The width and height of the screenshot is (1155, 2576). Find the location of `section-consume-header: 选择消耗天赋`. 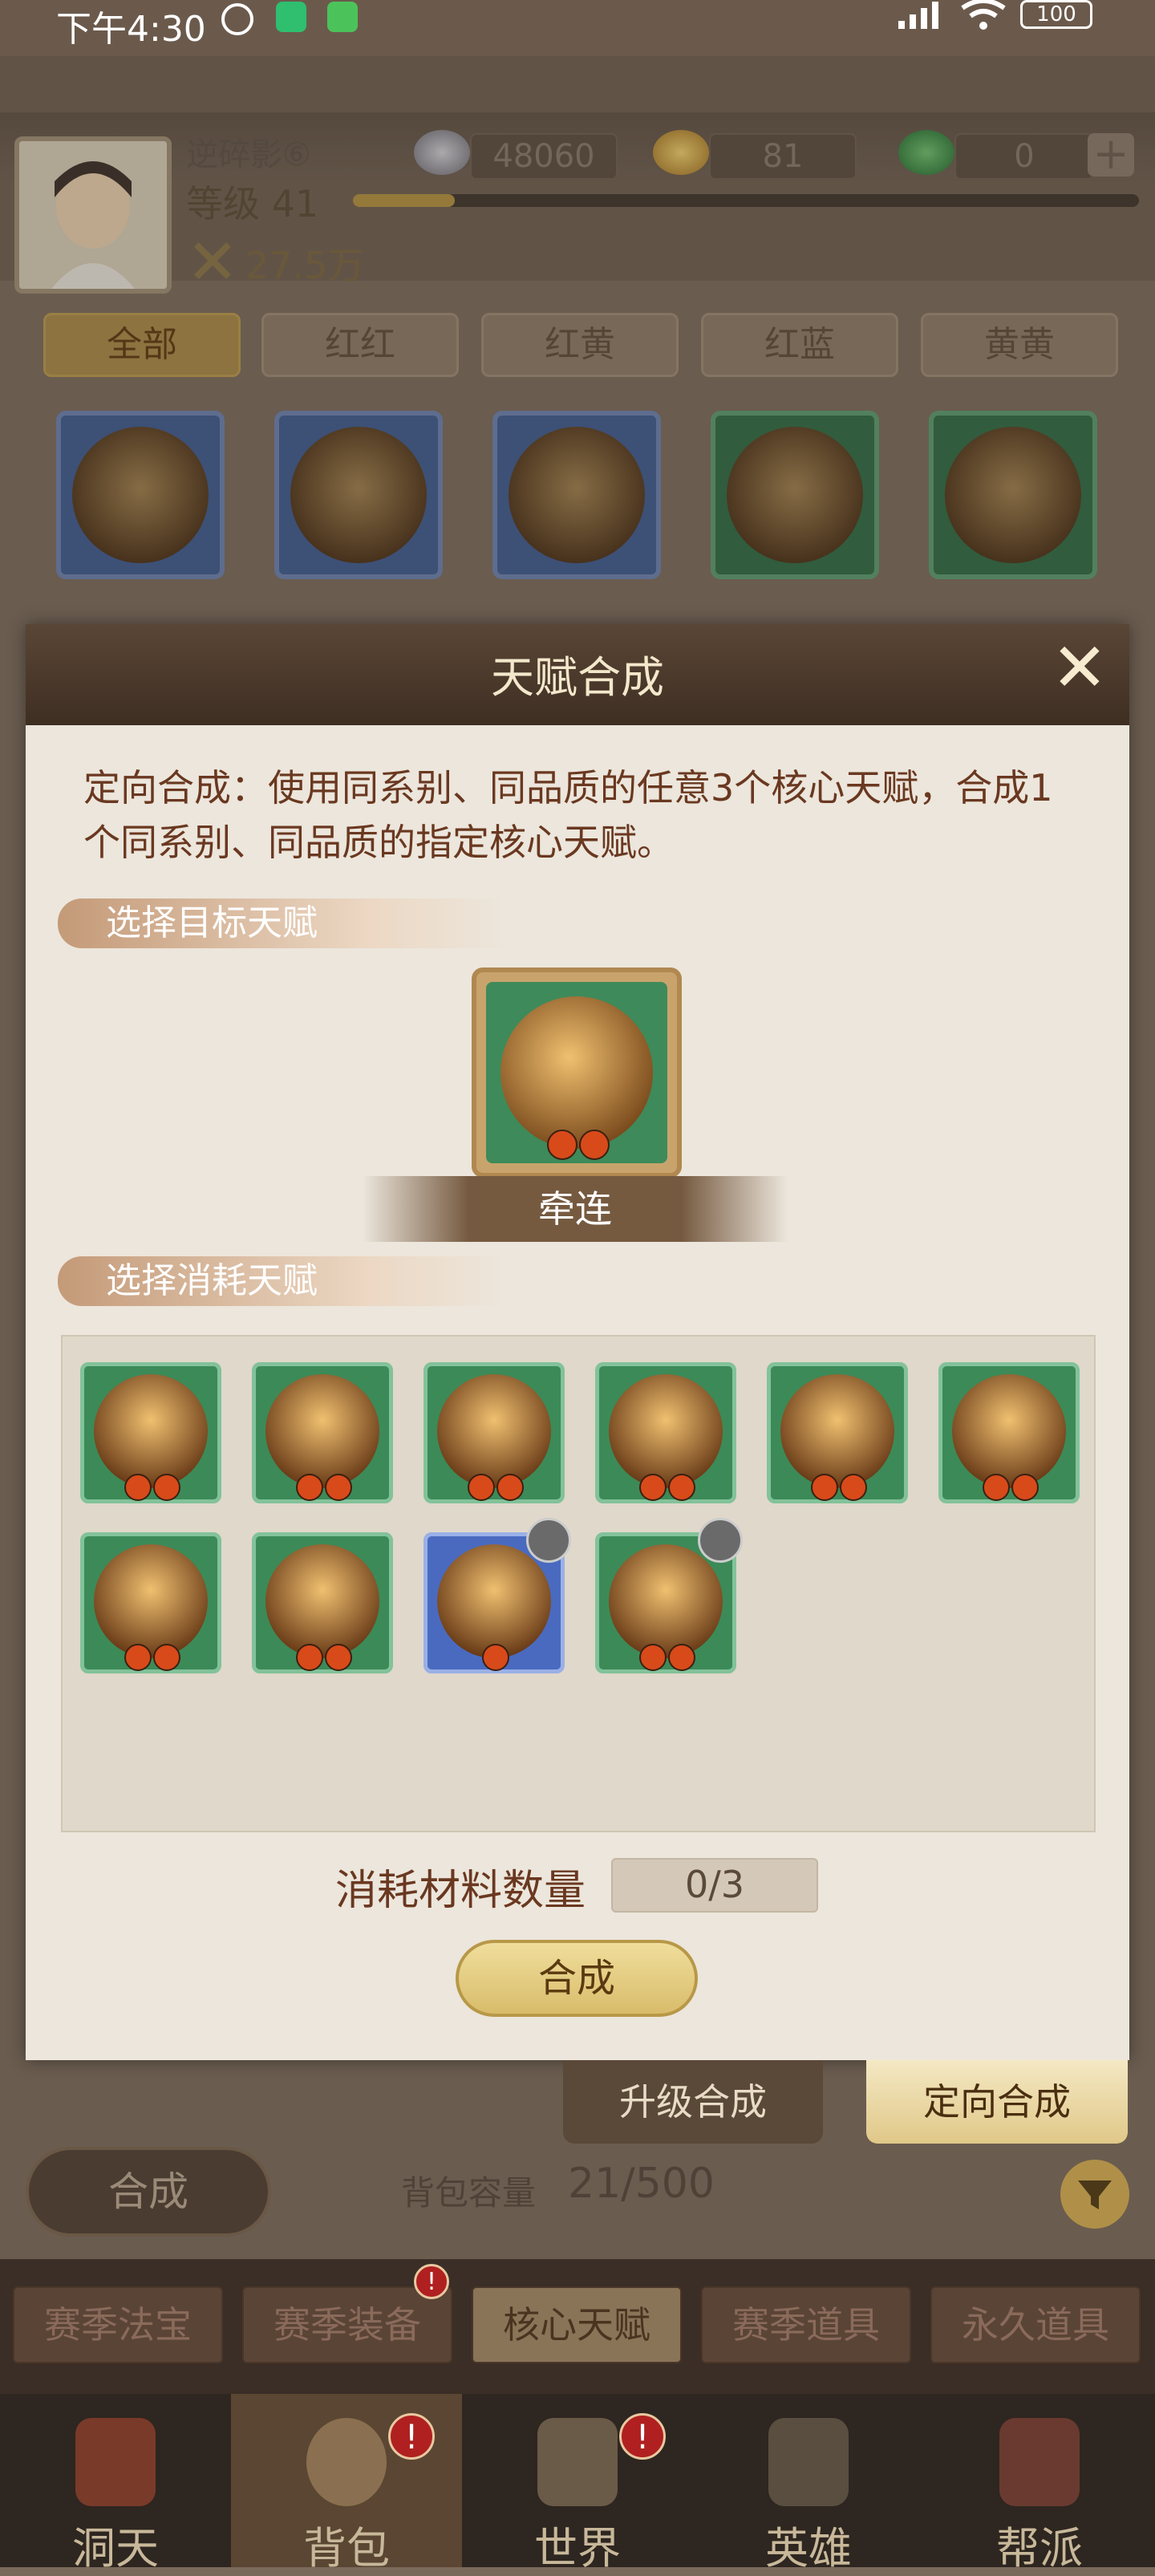

section-consume-header: 选择消耗天赋 is located at coordinates (282, 1281).